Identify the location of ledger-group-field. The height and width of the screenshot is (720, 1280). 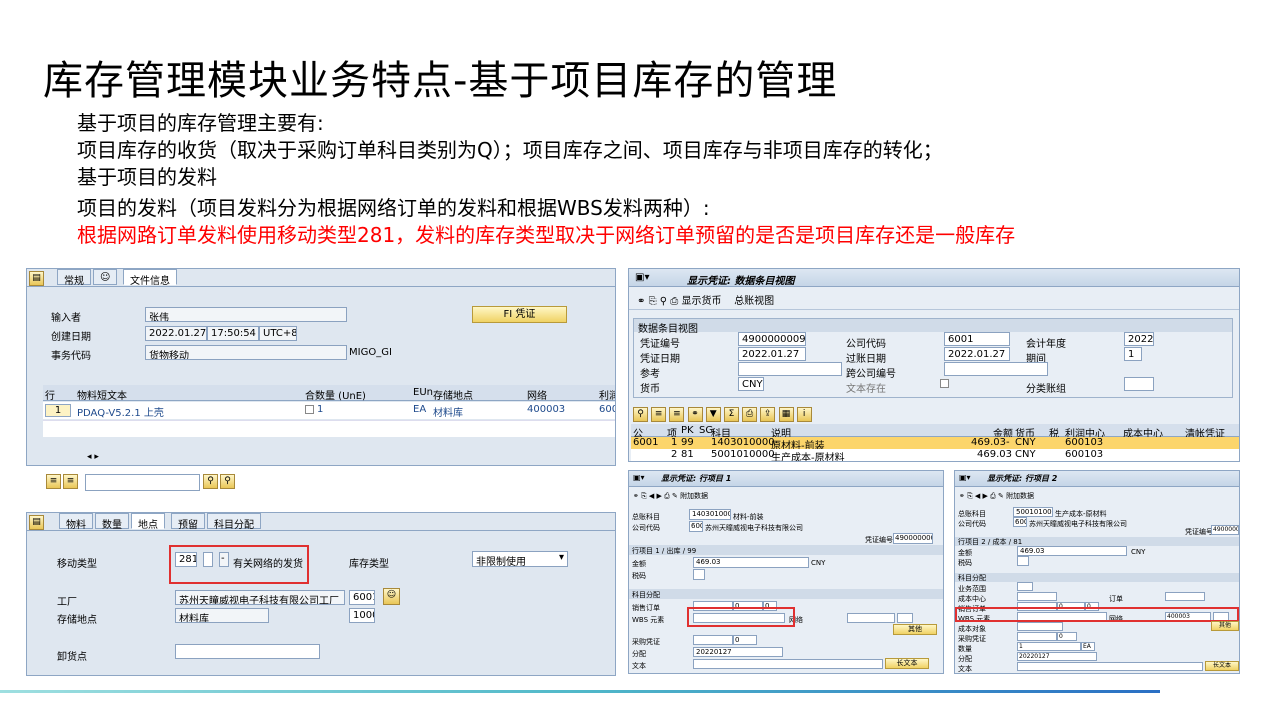
(1139, 384).